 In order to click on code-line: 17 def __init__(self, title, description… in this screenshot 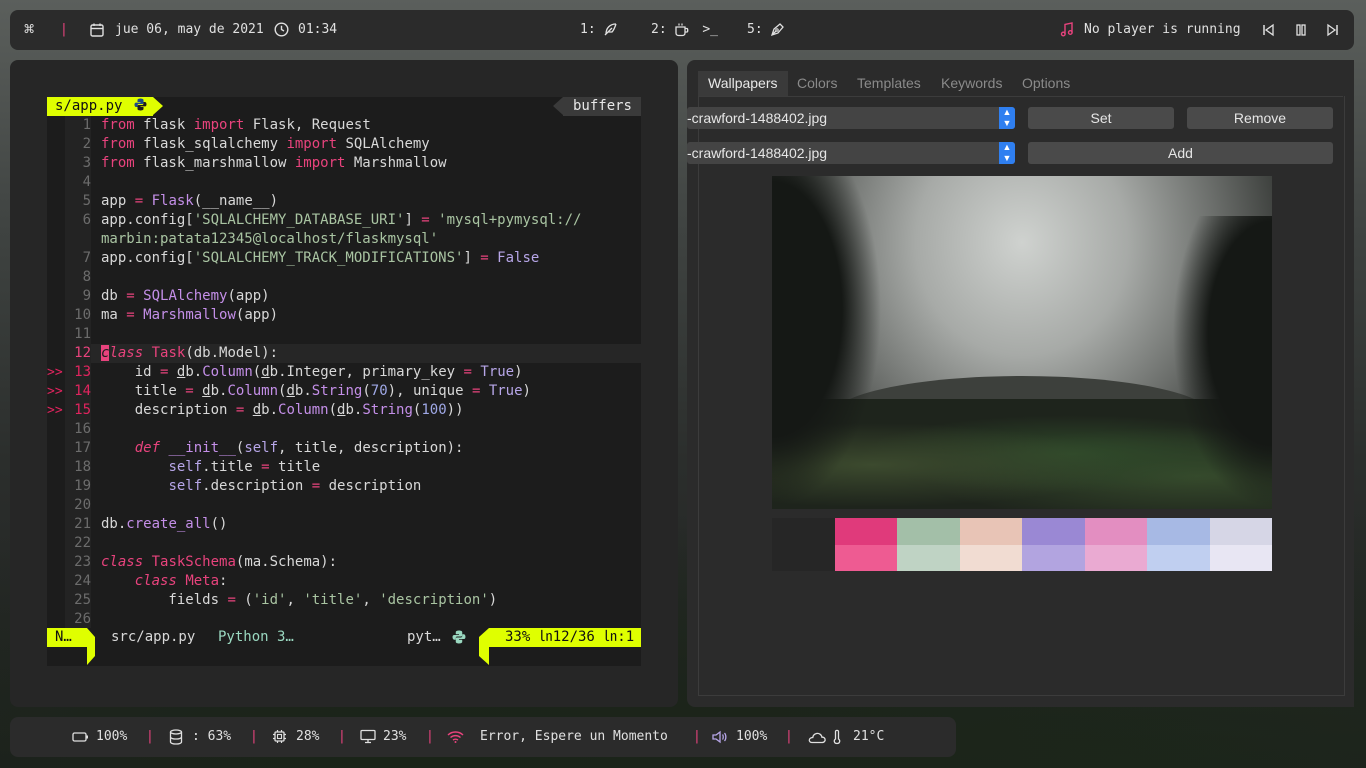, I will do `click(344, 448)`.